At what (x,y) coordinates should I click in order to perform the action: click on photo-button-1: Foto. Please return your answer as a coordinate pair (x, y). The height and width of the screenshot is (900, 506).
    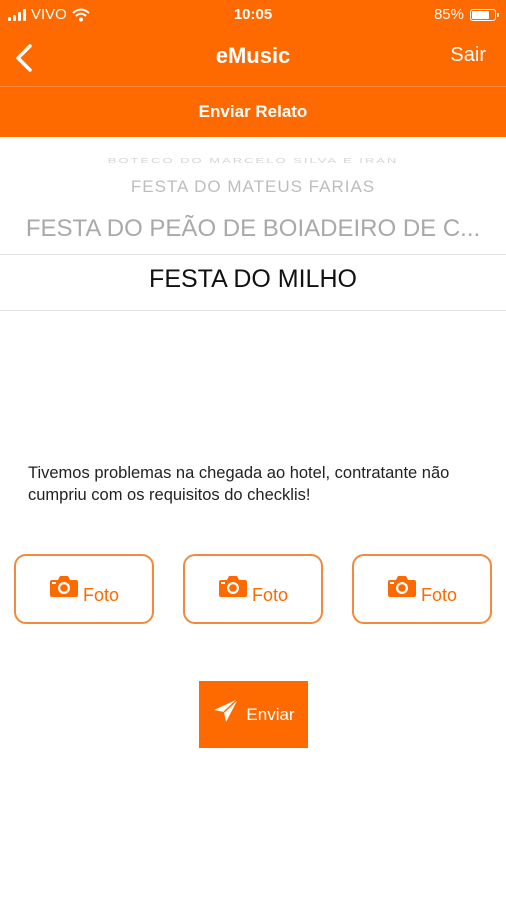
    Looking at the image, I should click on (84, 589).